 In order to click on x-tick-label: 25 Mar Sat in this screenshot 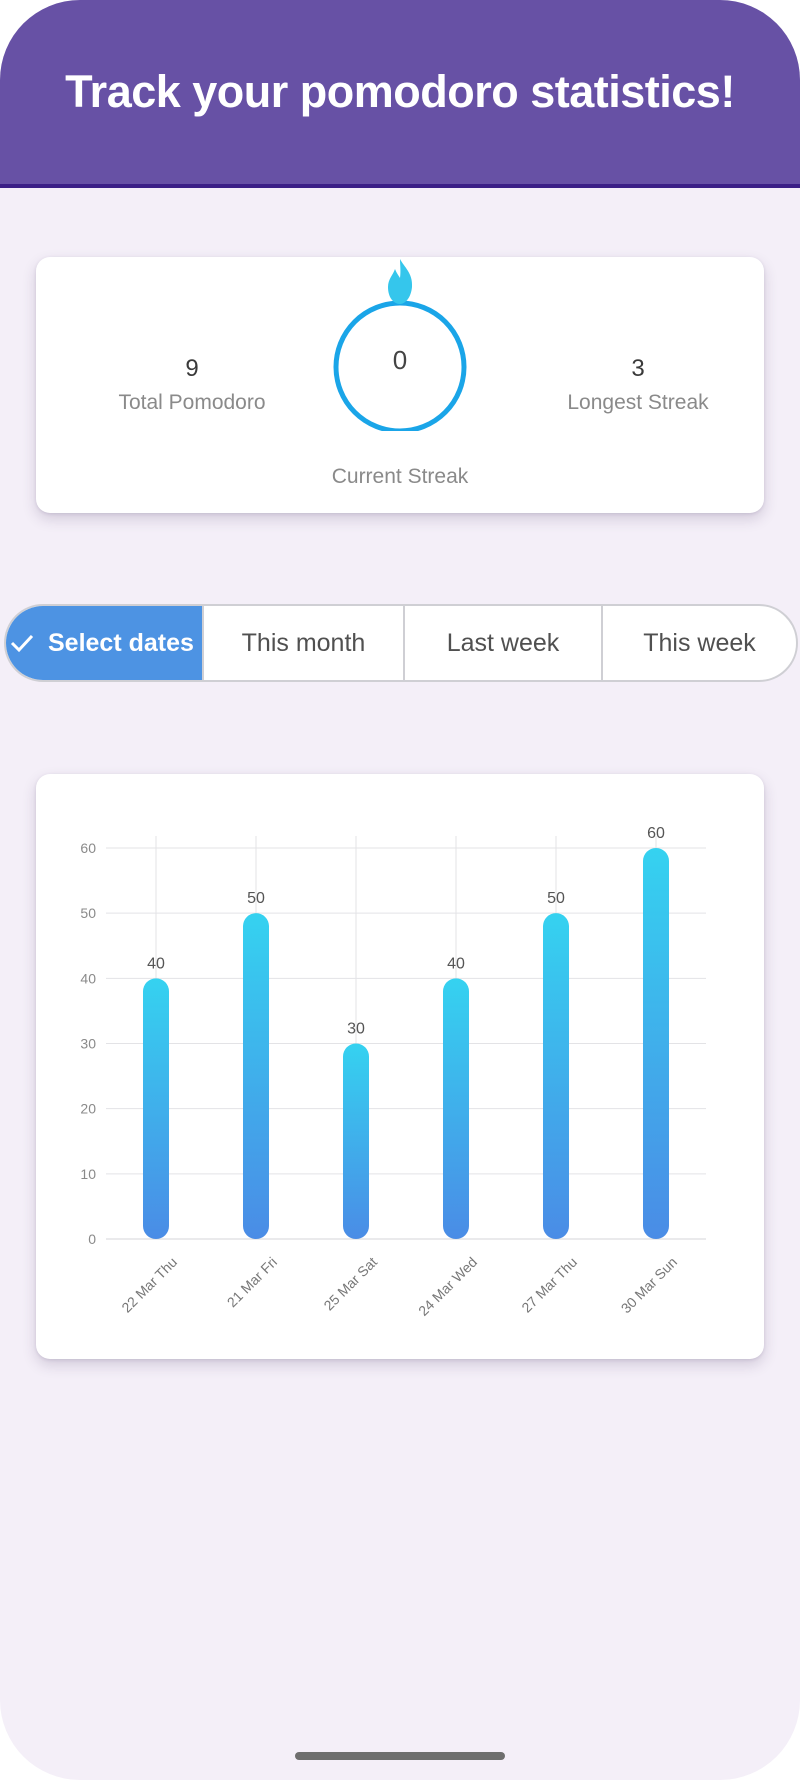, I will do `click(350, 1284)`.